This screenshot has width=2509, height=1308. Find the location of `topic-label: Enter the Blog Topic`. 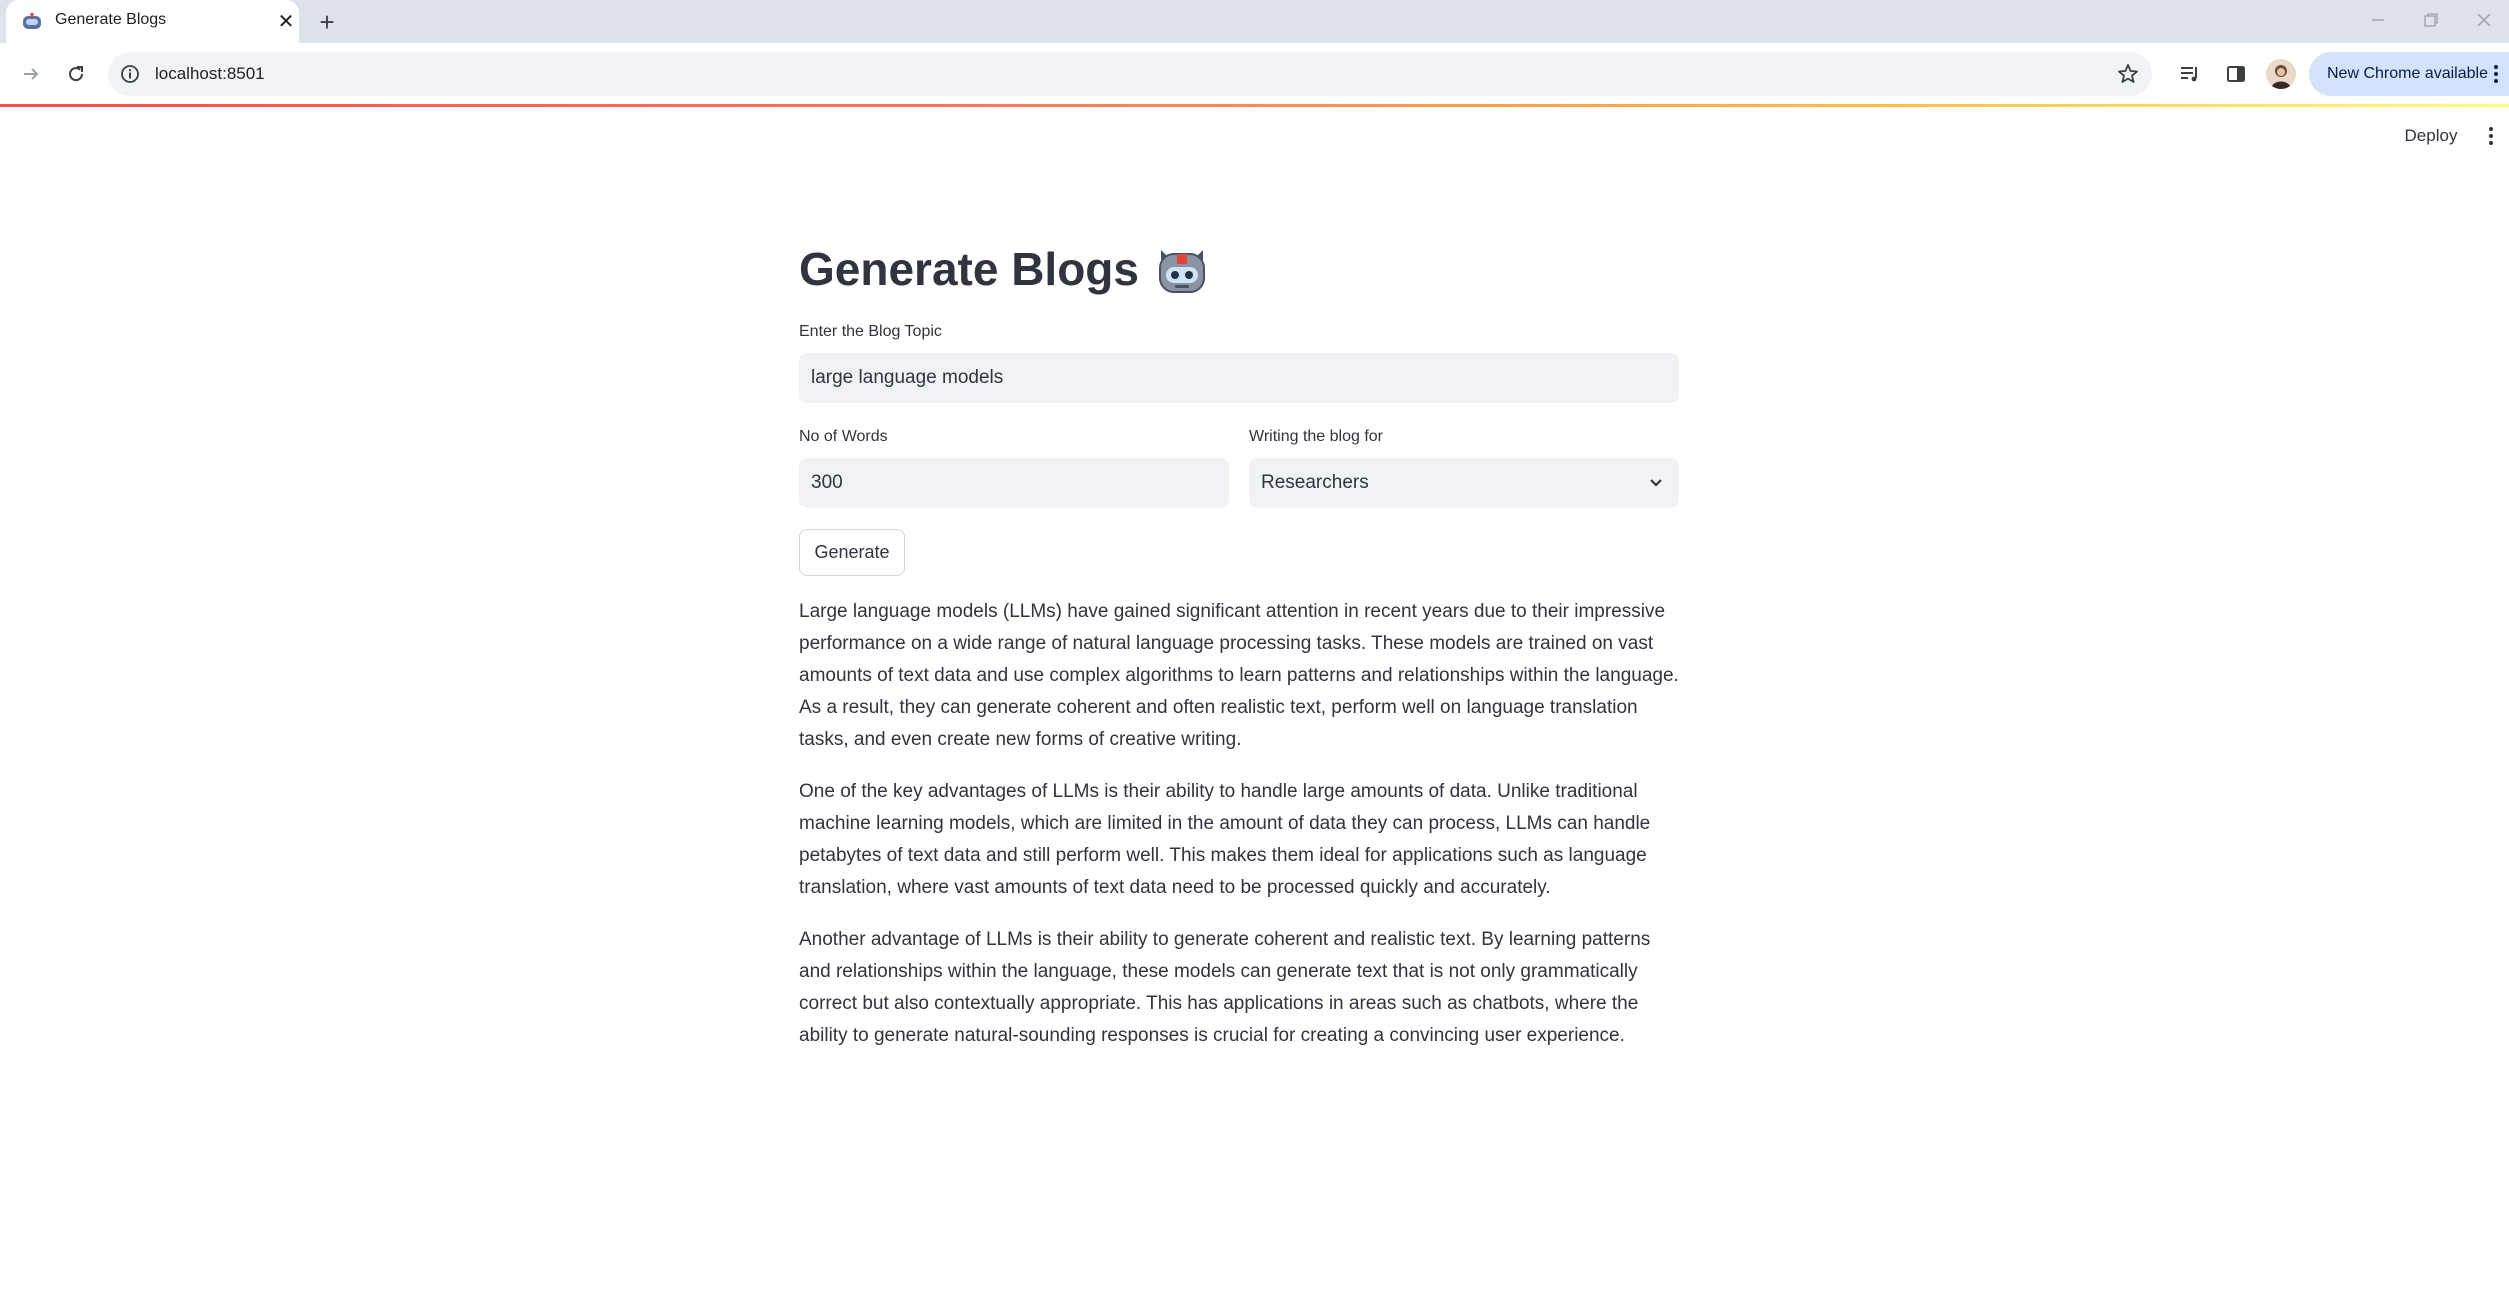

topic-label: Enter the Blog Topic is located at coordinates (870, 331).